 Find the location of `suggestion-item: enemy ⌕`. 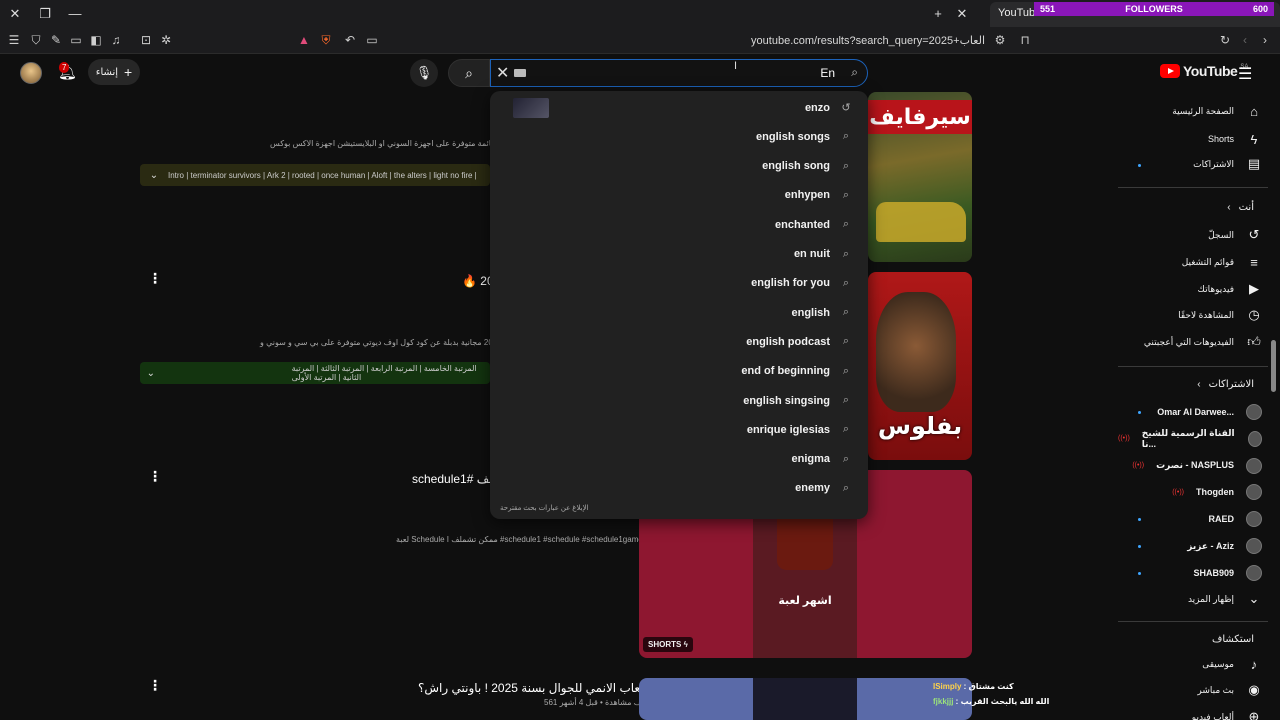

suggestion-item: enemy ⌕ is located at coordinates (679, 488).